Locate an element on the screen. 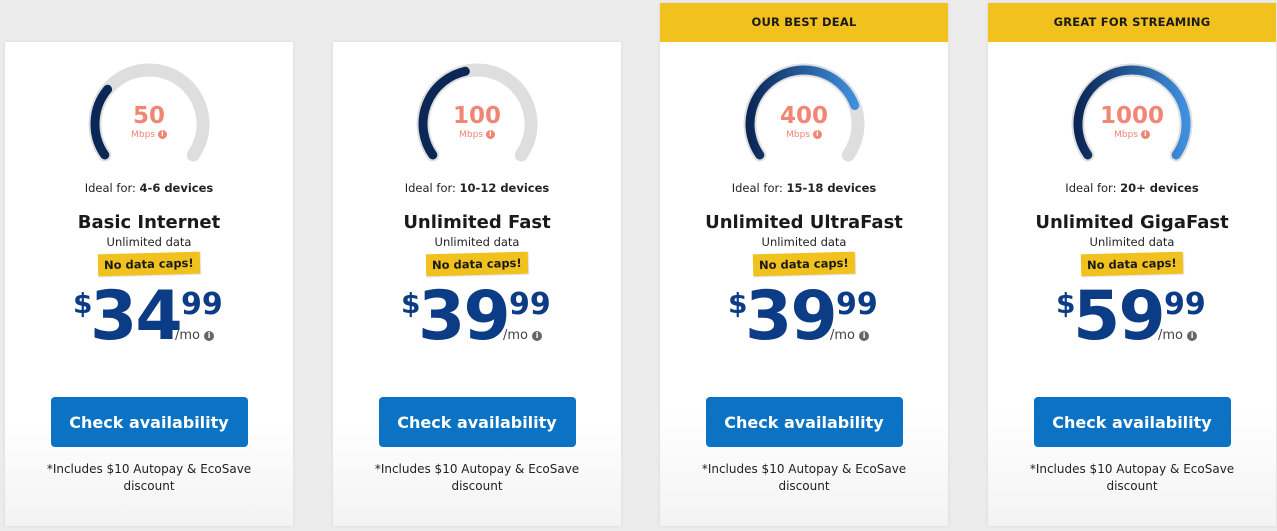 This screenshot has height=531, width=1277. price: $ 34 99 /mo i is located at coordinates (149, 320).